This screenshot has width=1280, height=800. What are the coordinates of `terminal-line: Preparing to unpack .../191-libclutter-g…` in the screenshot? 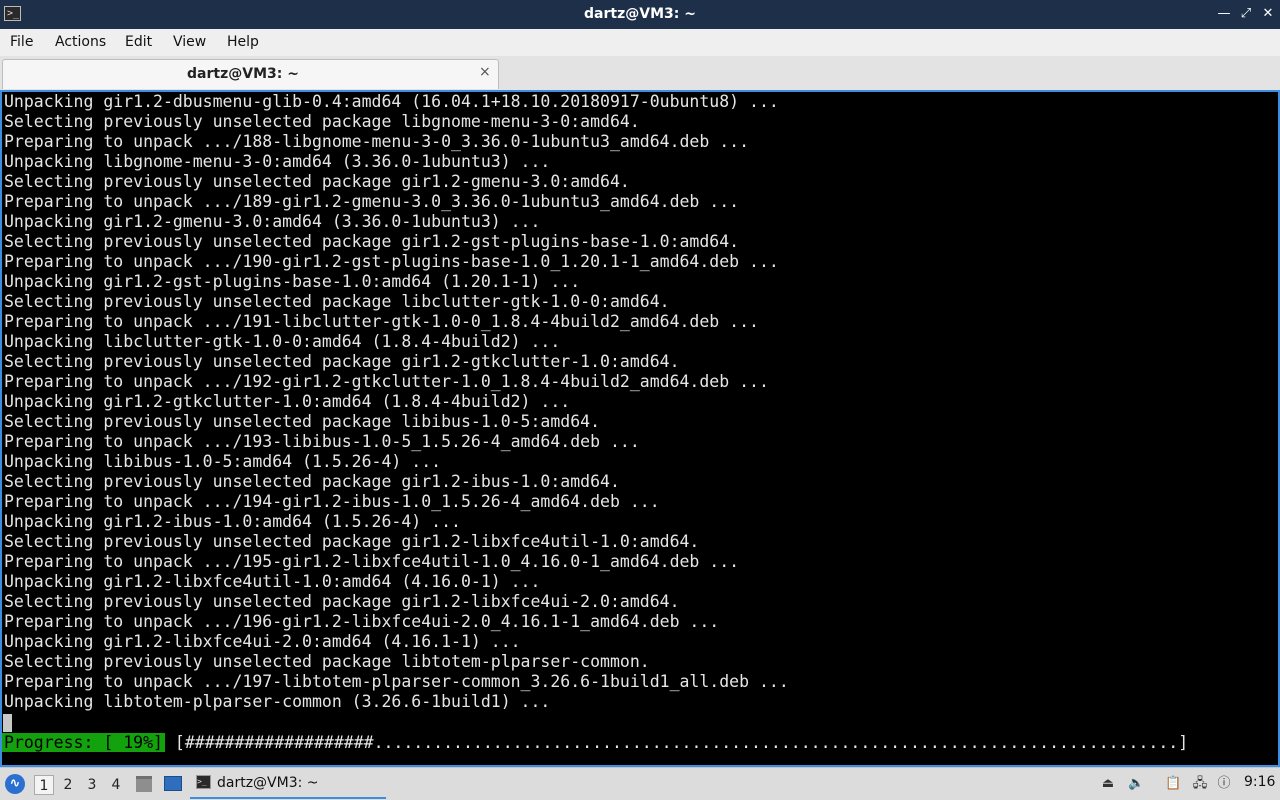 It's located at (381, 321).